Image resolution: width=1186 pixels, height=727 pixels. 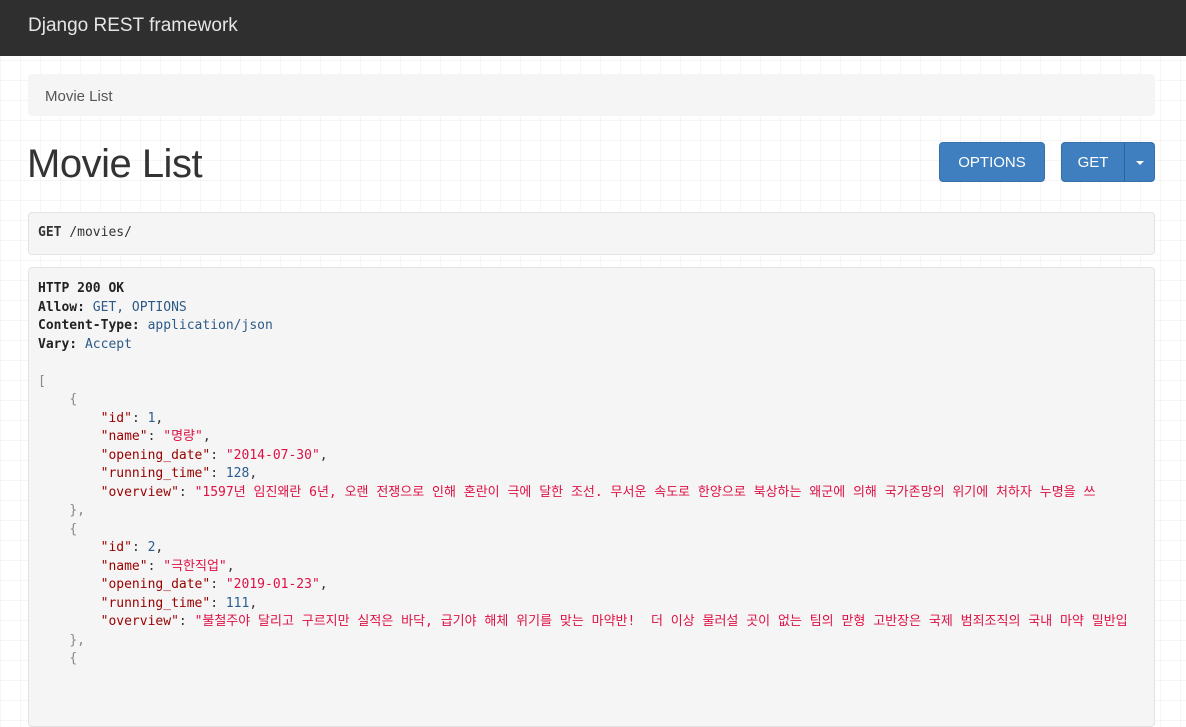 What do you see at coordinates (591, 233) in the screenshot?
I see `request-info: GET /movies/` at bounding box center [591, 233].